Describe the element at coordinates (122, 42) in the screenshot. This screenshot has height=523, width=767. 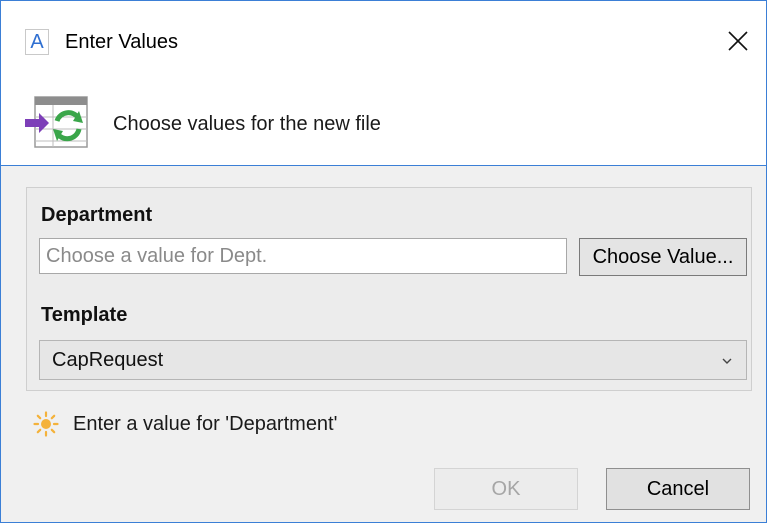
I see `window-title: Enter Values` at that location.